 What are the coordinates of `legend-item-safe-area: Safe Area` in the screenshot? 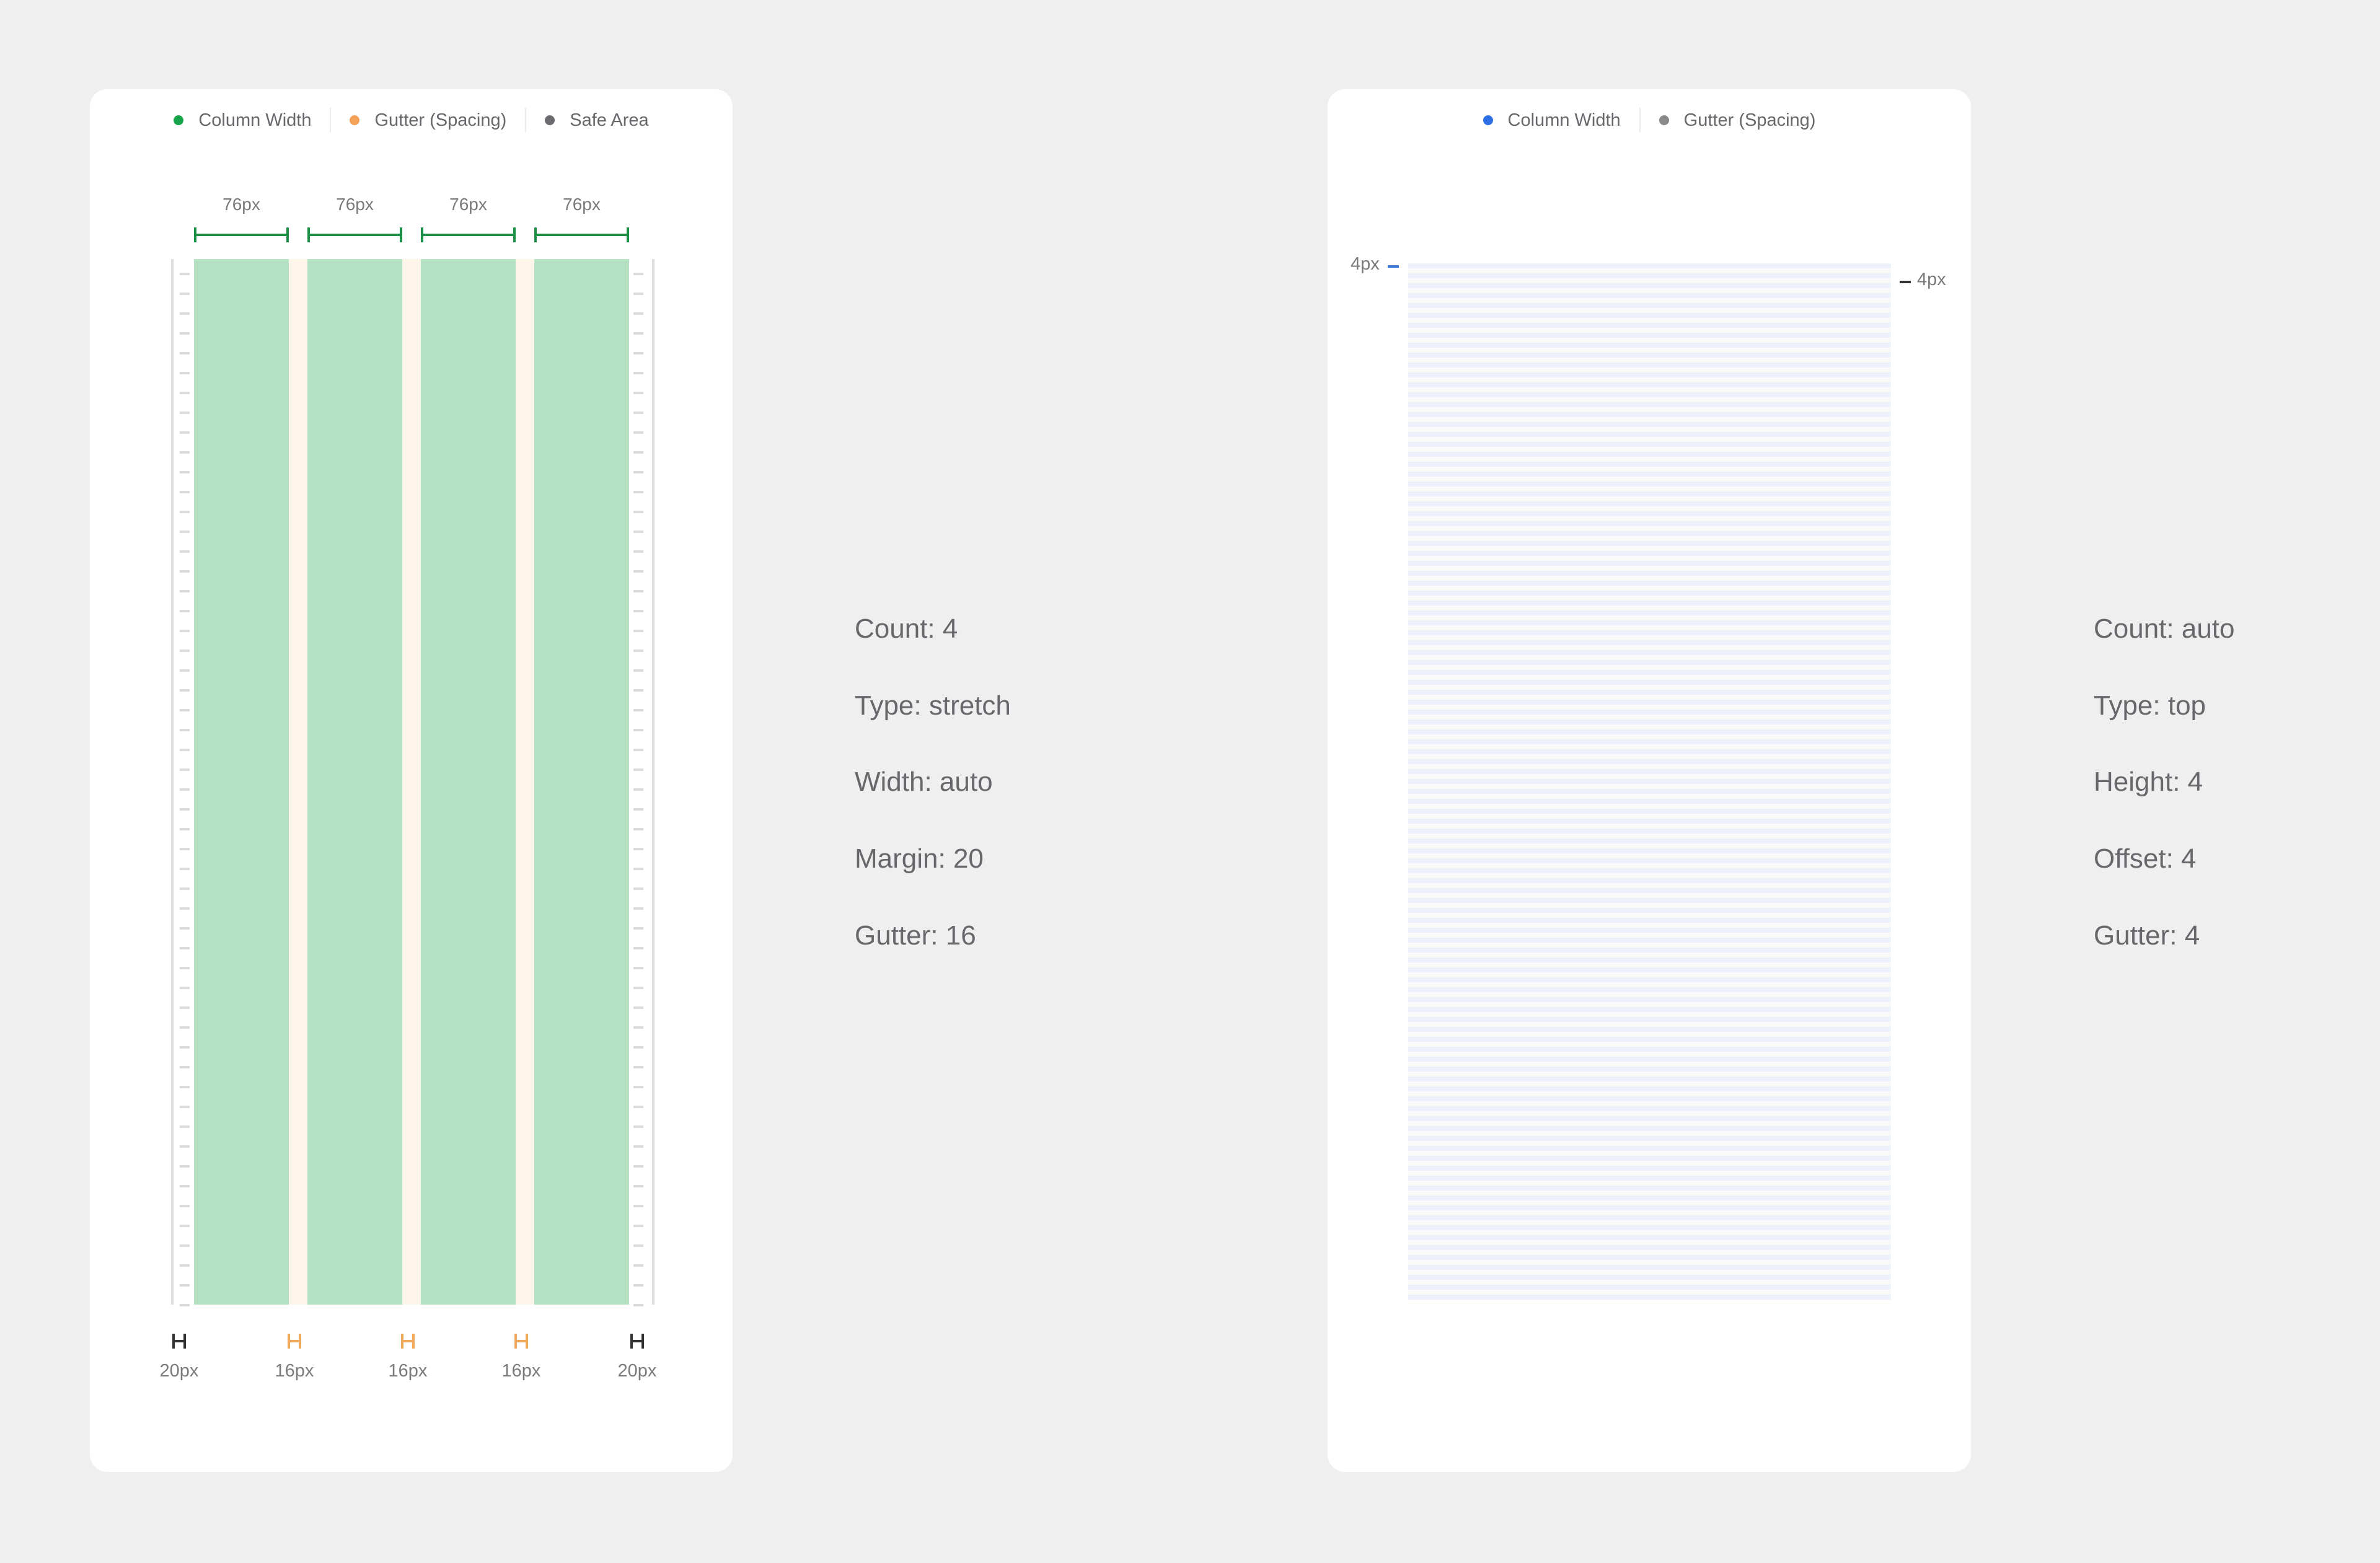 It's located at (596, 120).